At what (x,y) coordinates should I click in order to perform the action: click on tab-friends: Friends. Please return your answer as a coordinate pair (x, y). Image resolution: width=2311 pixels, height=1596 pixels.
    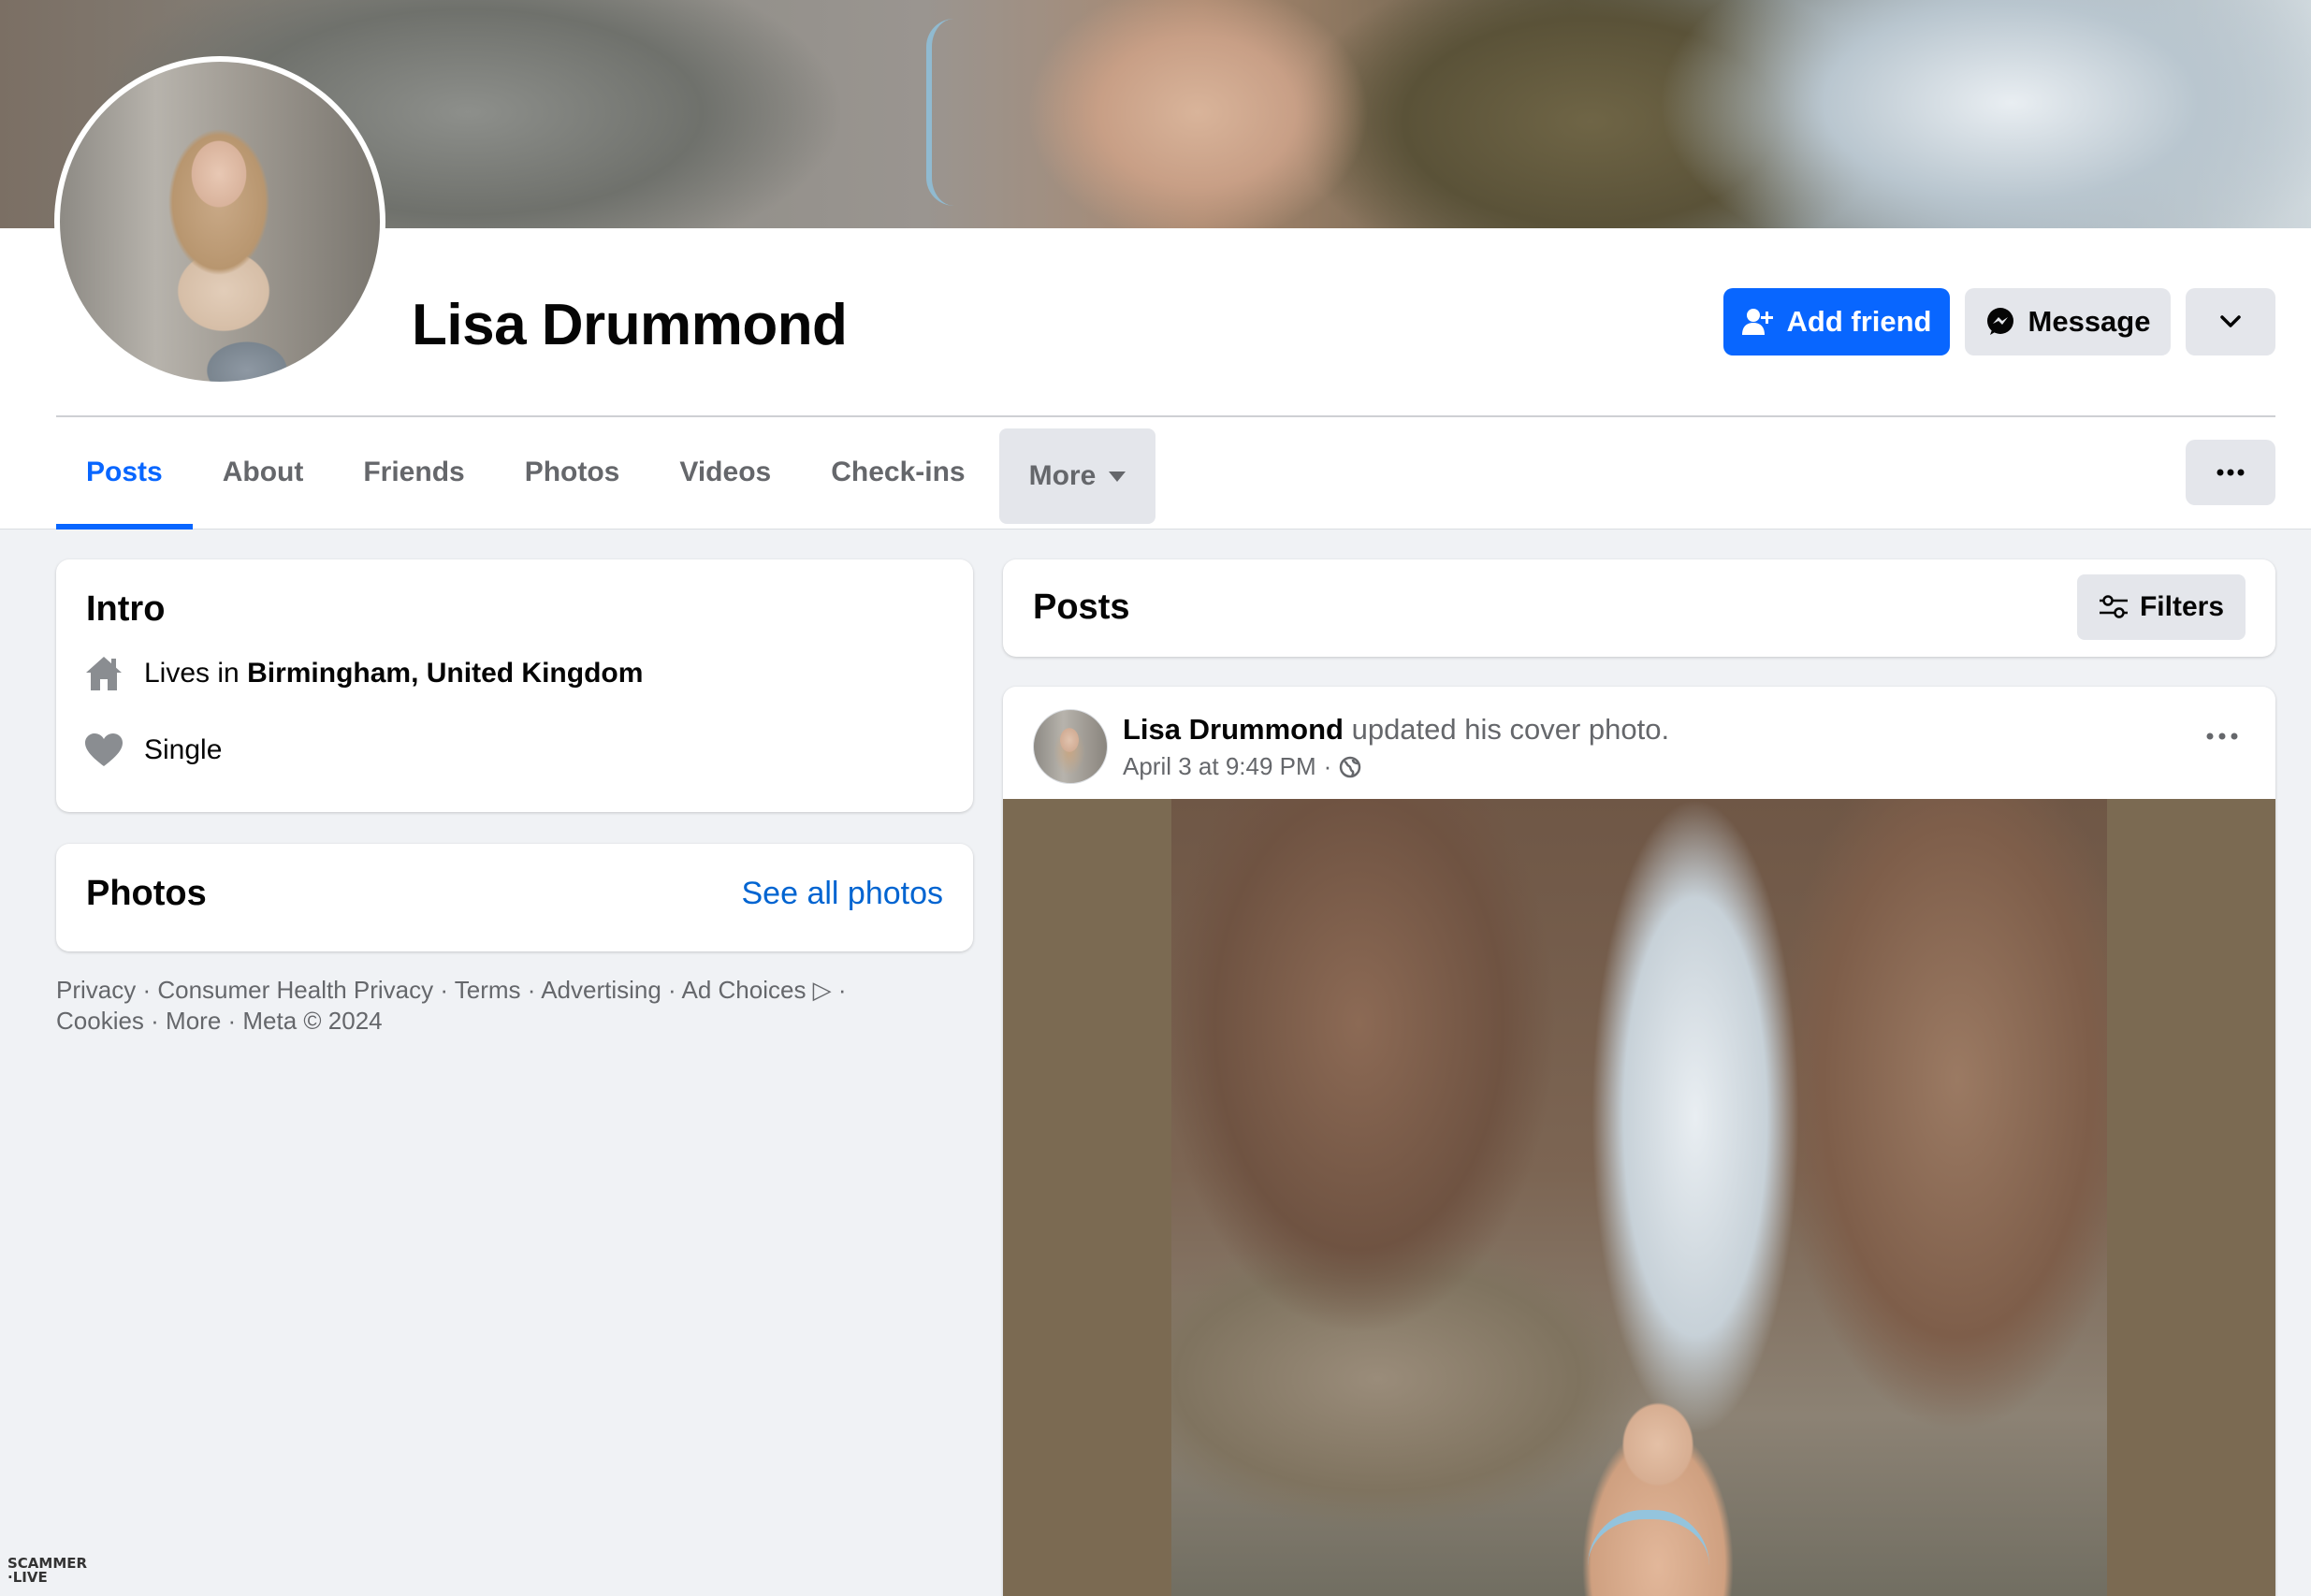
    Looking at the image, I should click on (414, 472).